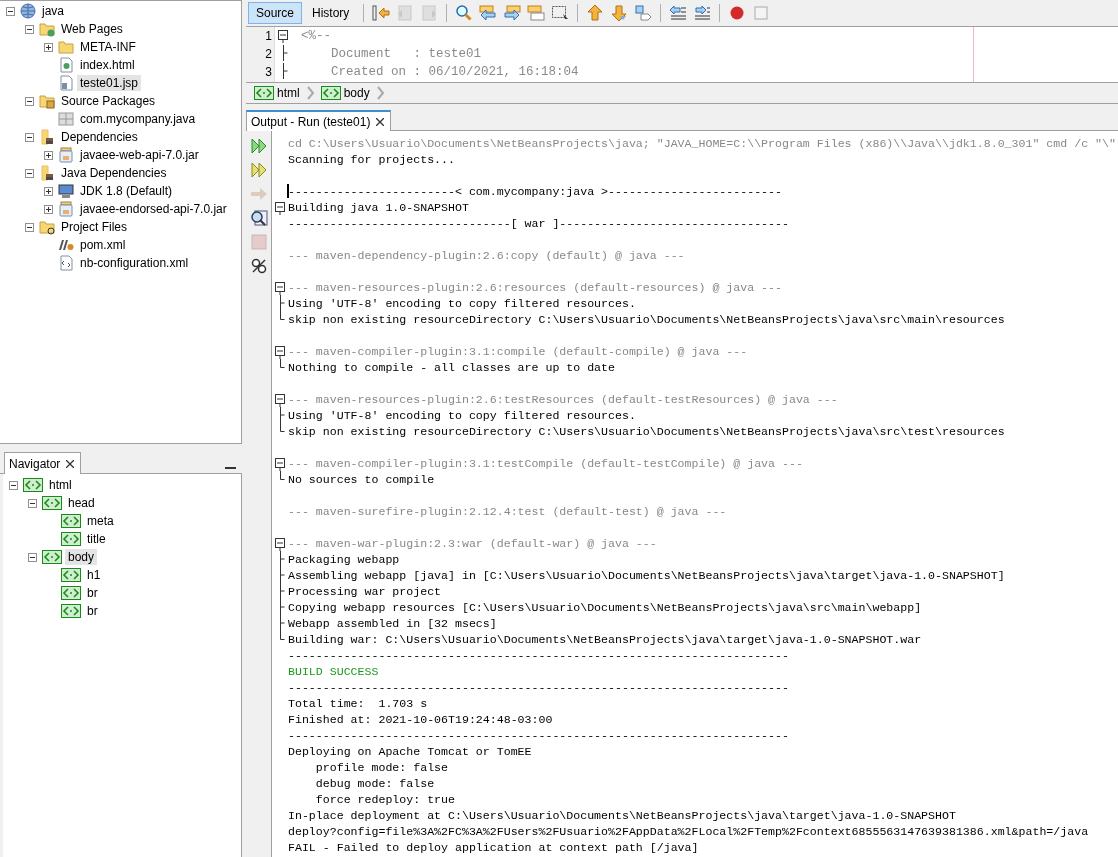 This screenshot has width=1118, height=857. Describe the element at coordinates (361, 479) in the screenshot. I see `console-line: No sources to compile` at that location.